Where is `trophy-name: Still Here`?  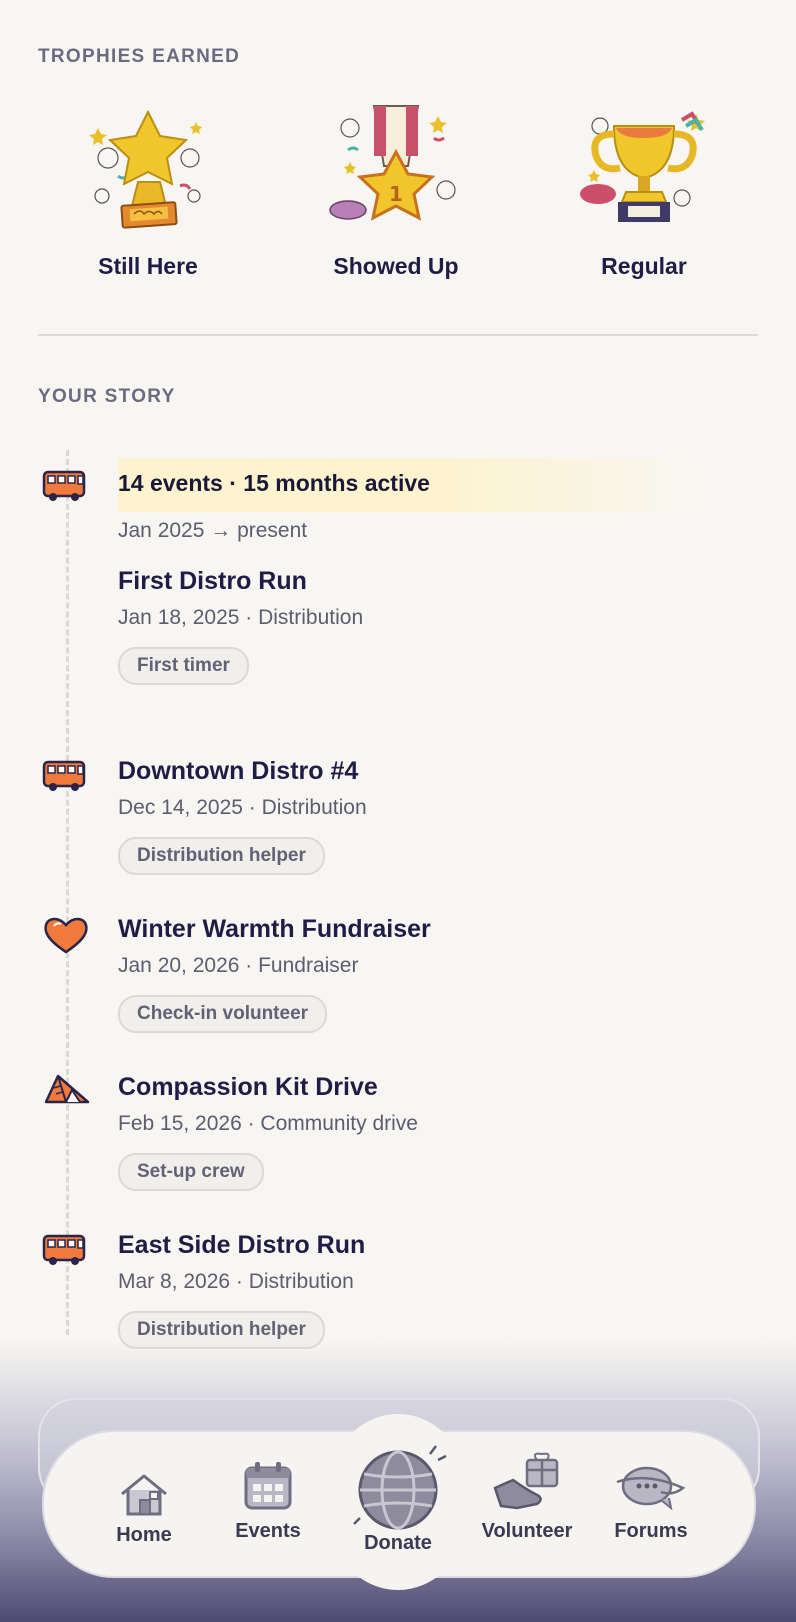 trophy-name: Still Here is located at coordinates (148, 266).